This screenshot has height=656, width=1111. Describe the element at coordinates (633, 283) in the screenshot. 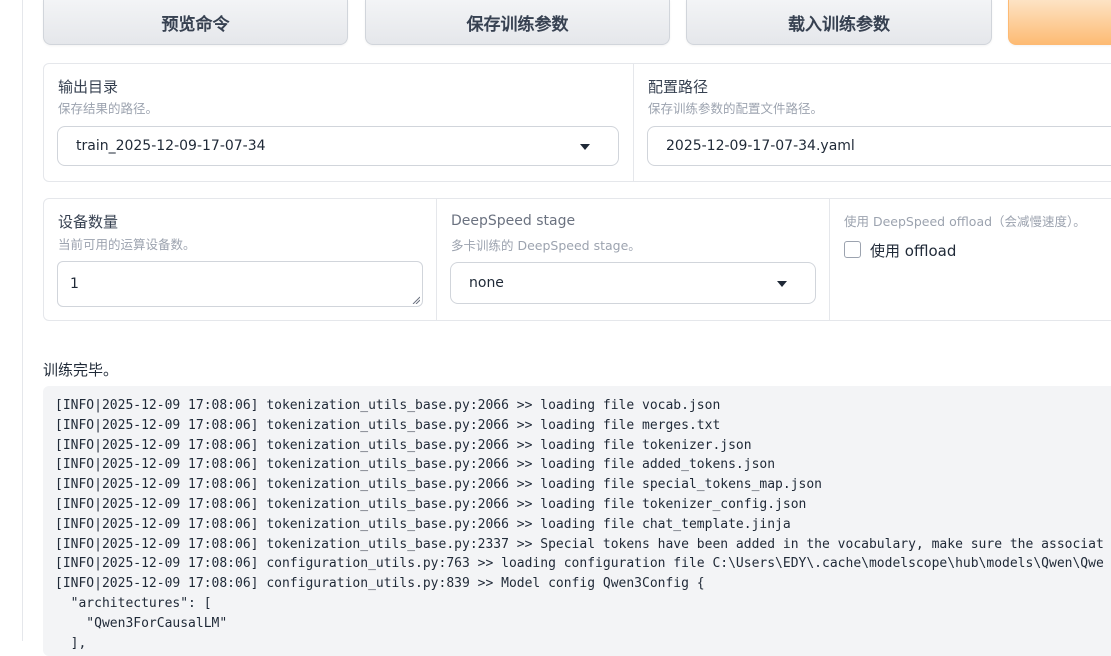

I see `deepspeed-stage-dropdown: none` at that location.